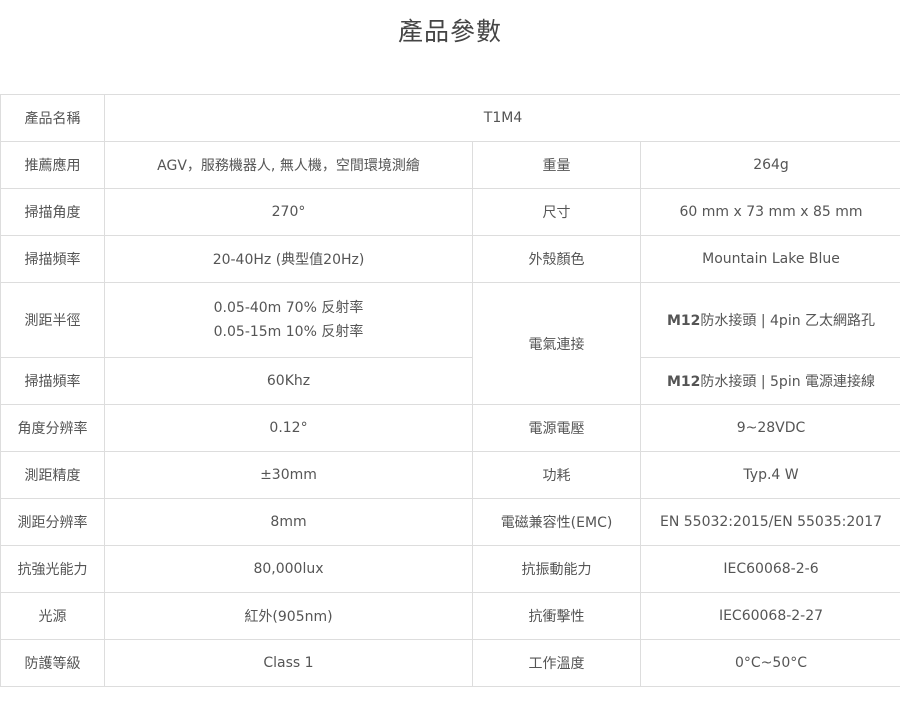 The width and height of the screenshot is (900, 720). Describe the element at coordinates (556, 522) in the screenshot. I see `row-label-emc: 電磁兼容性(EMC)` at that location.